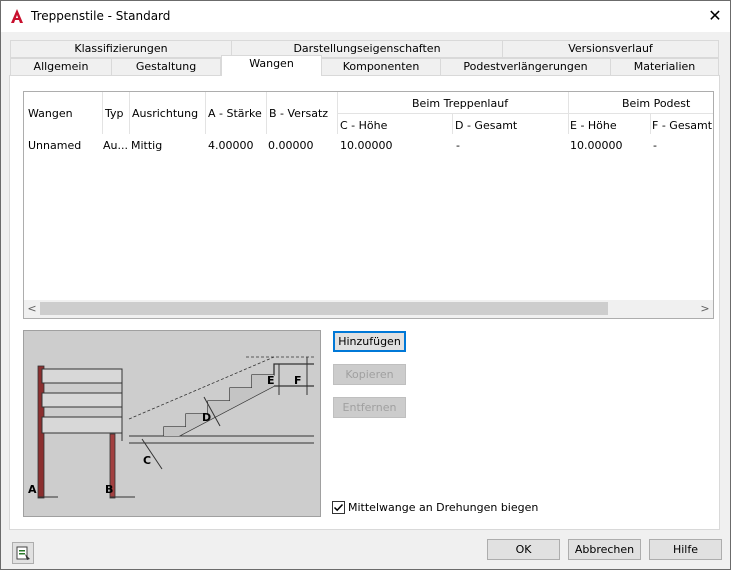  I want to click on stringer-diagram: A B C D E F, so click(172, 423).